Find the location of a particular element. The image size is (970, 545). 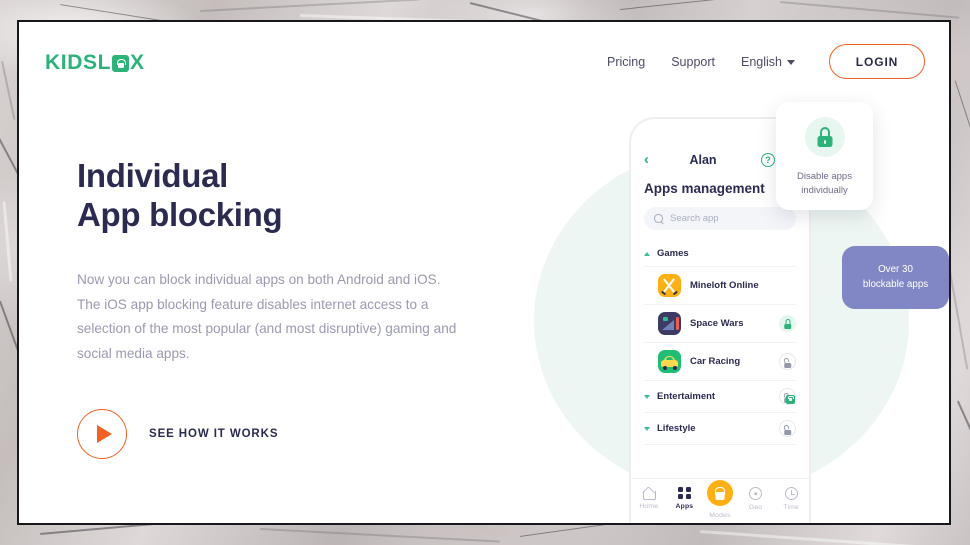

callout-line2: individually is located at coordinates (824, 190).